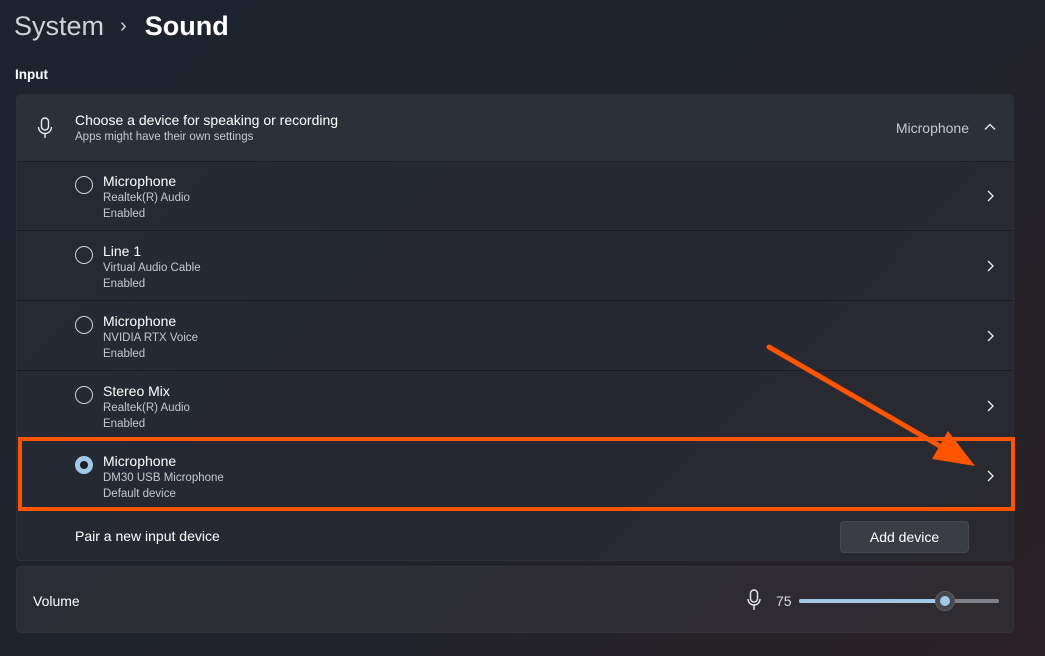 This screenshot has width=1045, height=656. What do you see at coordinates (515, 599) in the screenshot?
I see `volume-panel: Volume 75` at bounding box center [515, 599].